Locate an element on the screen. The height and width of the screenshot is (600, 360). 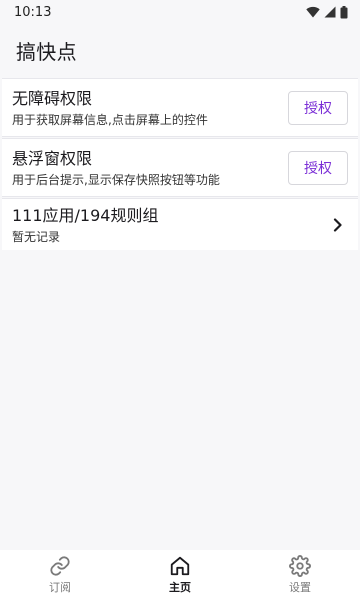
overlay-permission-desc: 用于后台提示,显示保存快照按钮等功能 is located at coordinates (116, 179).